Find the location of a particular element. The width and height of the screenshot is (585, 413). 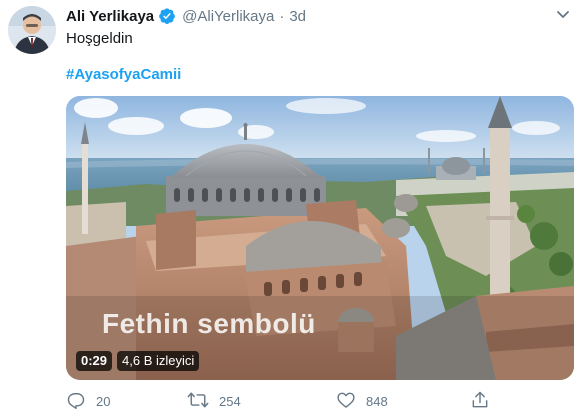

hashtag-link: #AyasofyaCamii is located at coordinates (123, 74).